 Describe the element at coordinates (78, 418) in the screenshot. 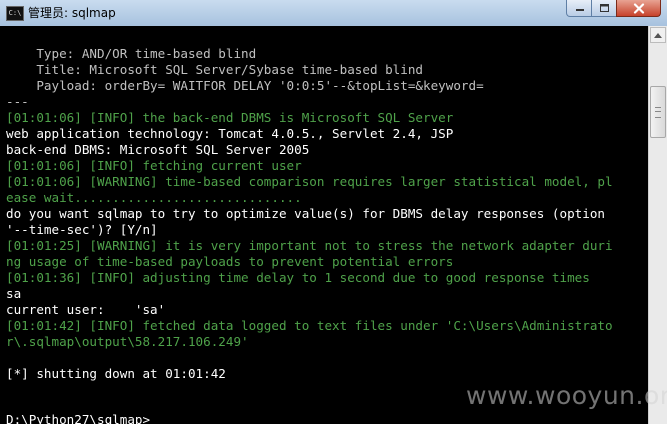

I see `command-prompt: D:\Python27\sqlmap>` at that location.